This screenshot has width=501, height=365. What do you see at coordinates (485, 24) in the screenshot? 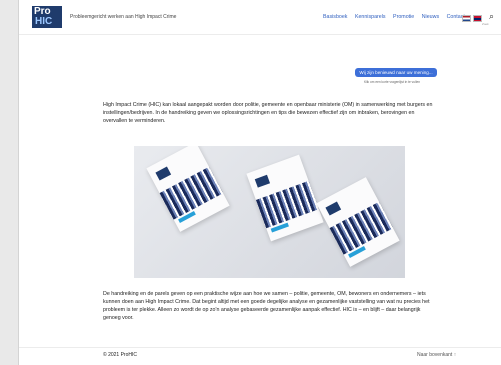
I see `search-label: Zoek` at bounding box center [485, 24].